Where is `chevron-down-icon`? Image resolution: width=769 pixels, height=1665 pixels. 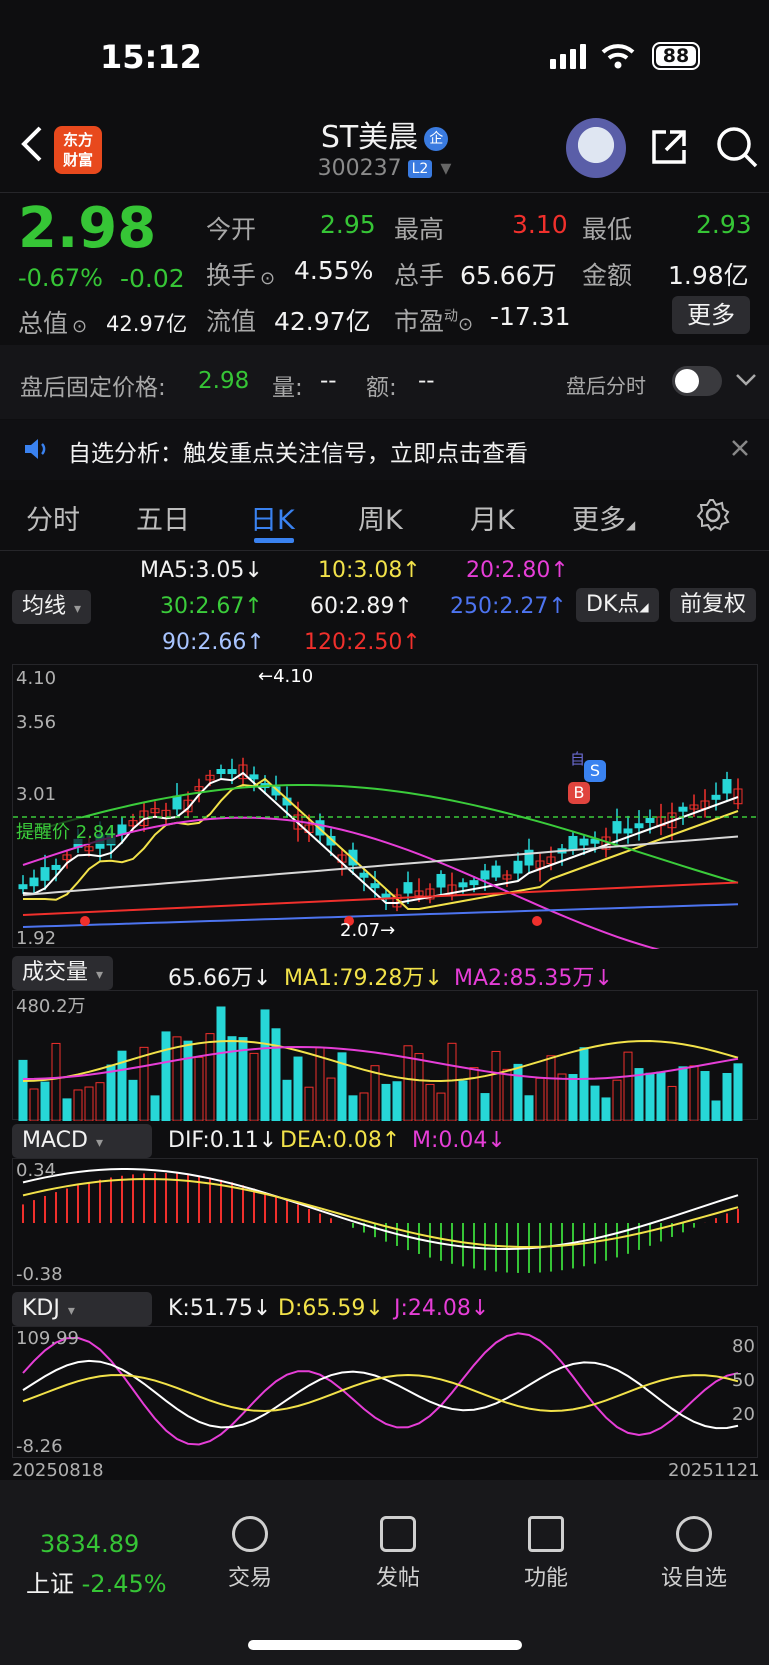 chevron-down-icon is located at coordinates (746, 380).